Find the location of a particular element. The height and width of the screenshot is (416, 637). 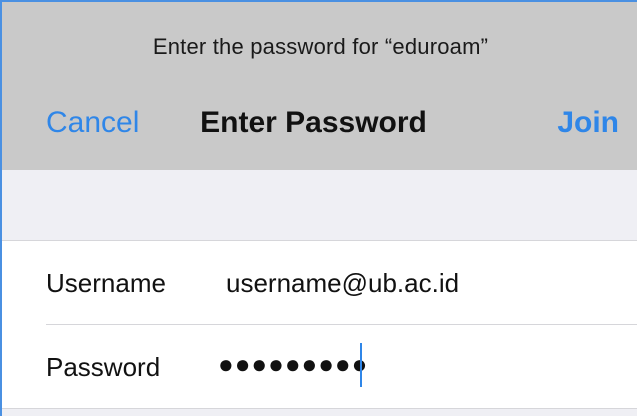

network-prompt: Enter the password for “eduroam” is located at coordinates (320, 46).